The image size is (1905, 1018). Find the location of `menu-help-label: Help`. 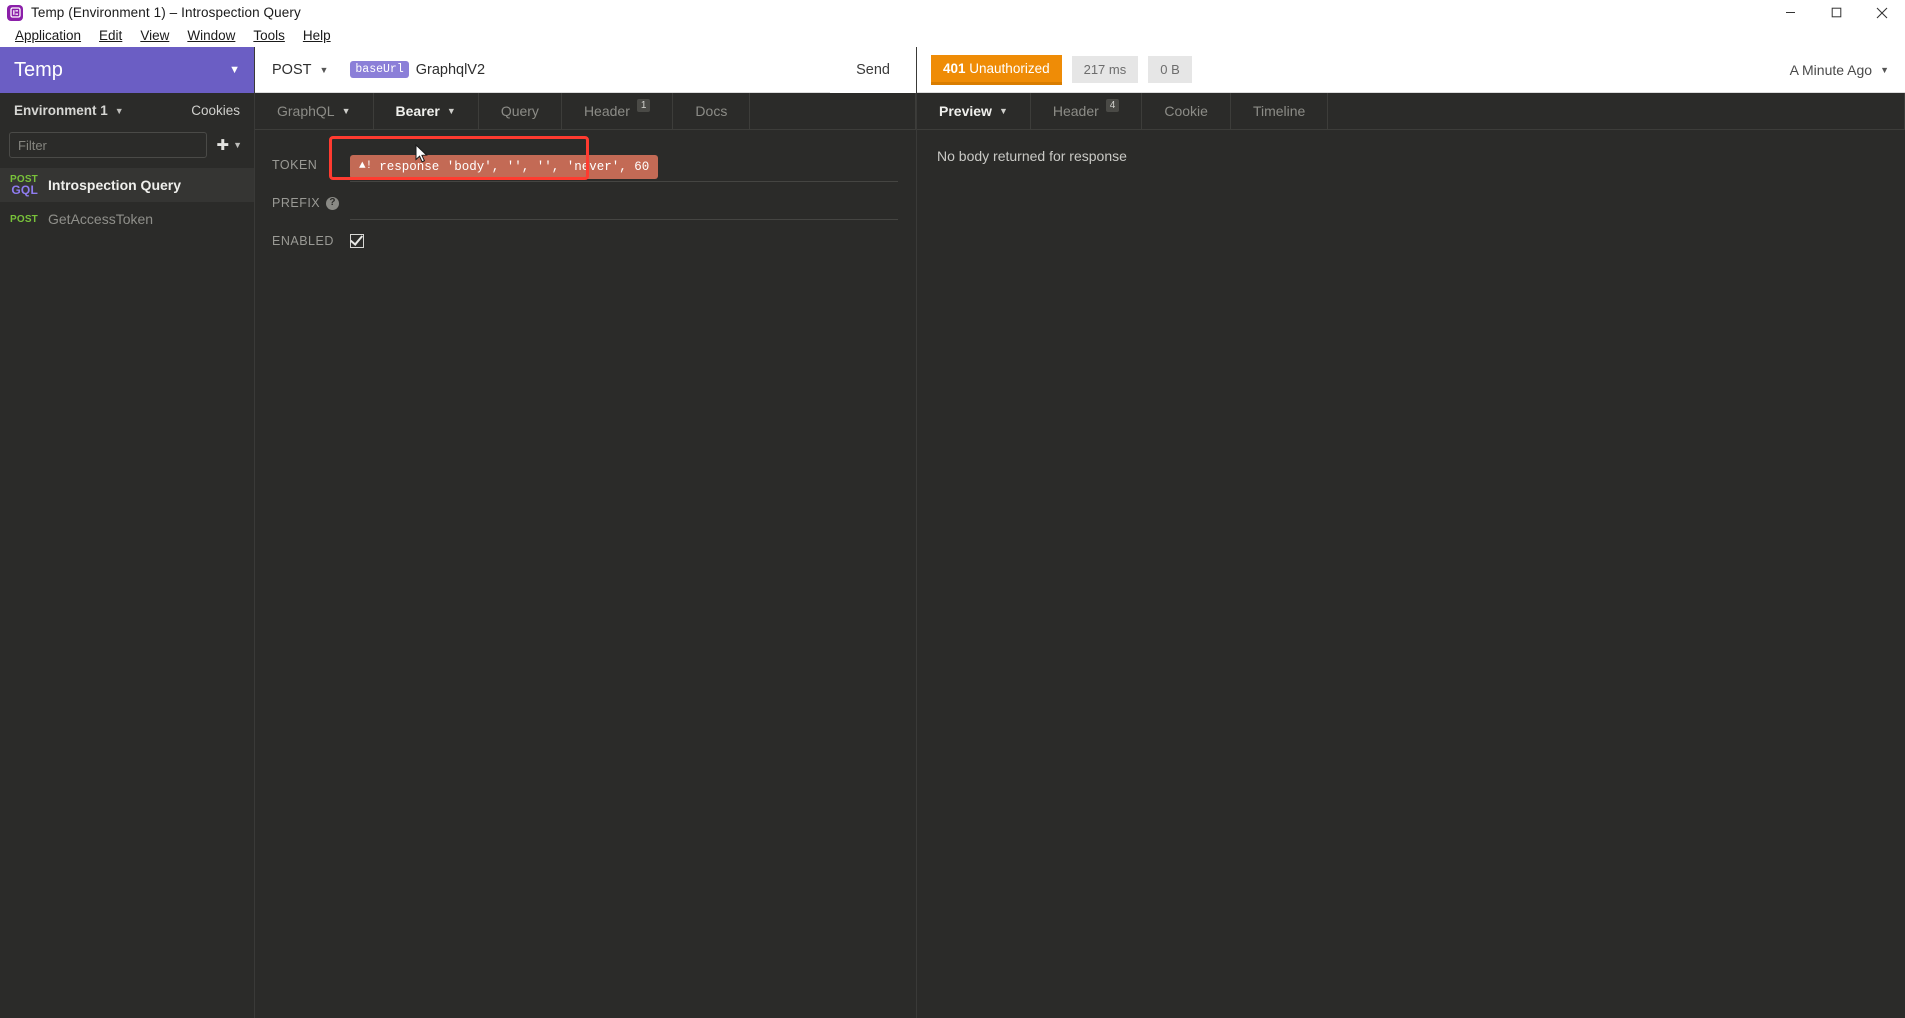

menu-help-label: Help is located at coordinates (316, 35).